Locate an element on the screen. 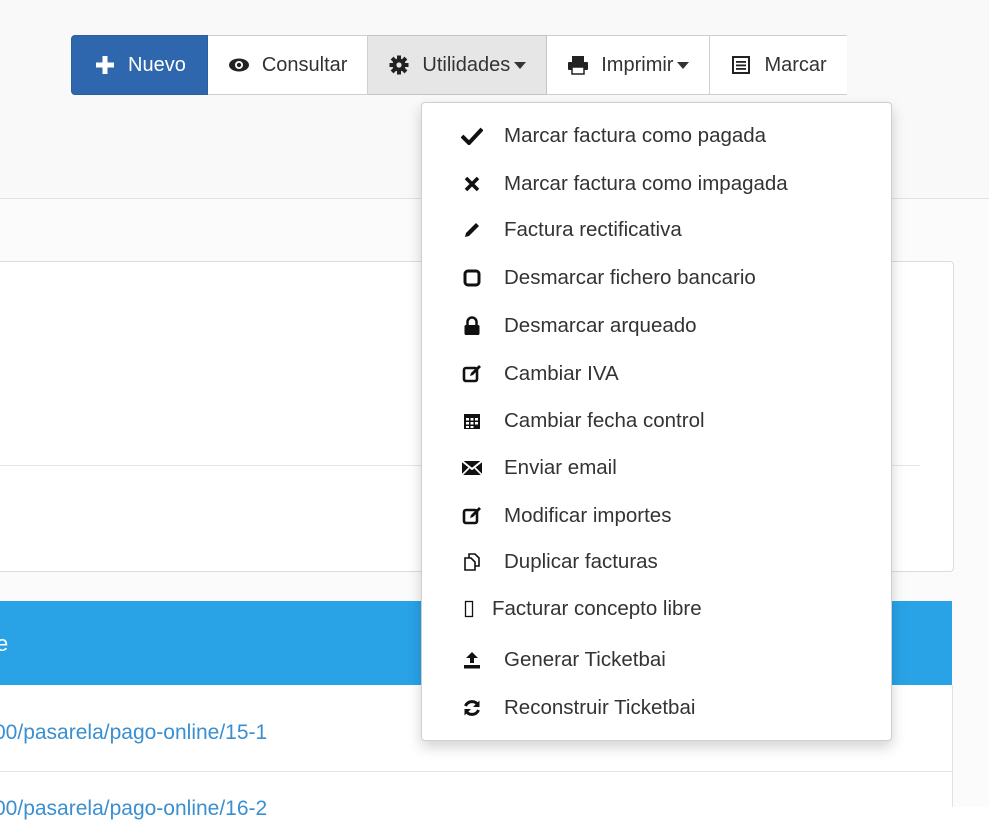 This screenshot has width=989, height=821. square-icon is located at coordinates (472, 278).